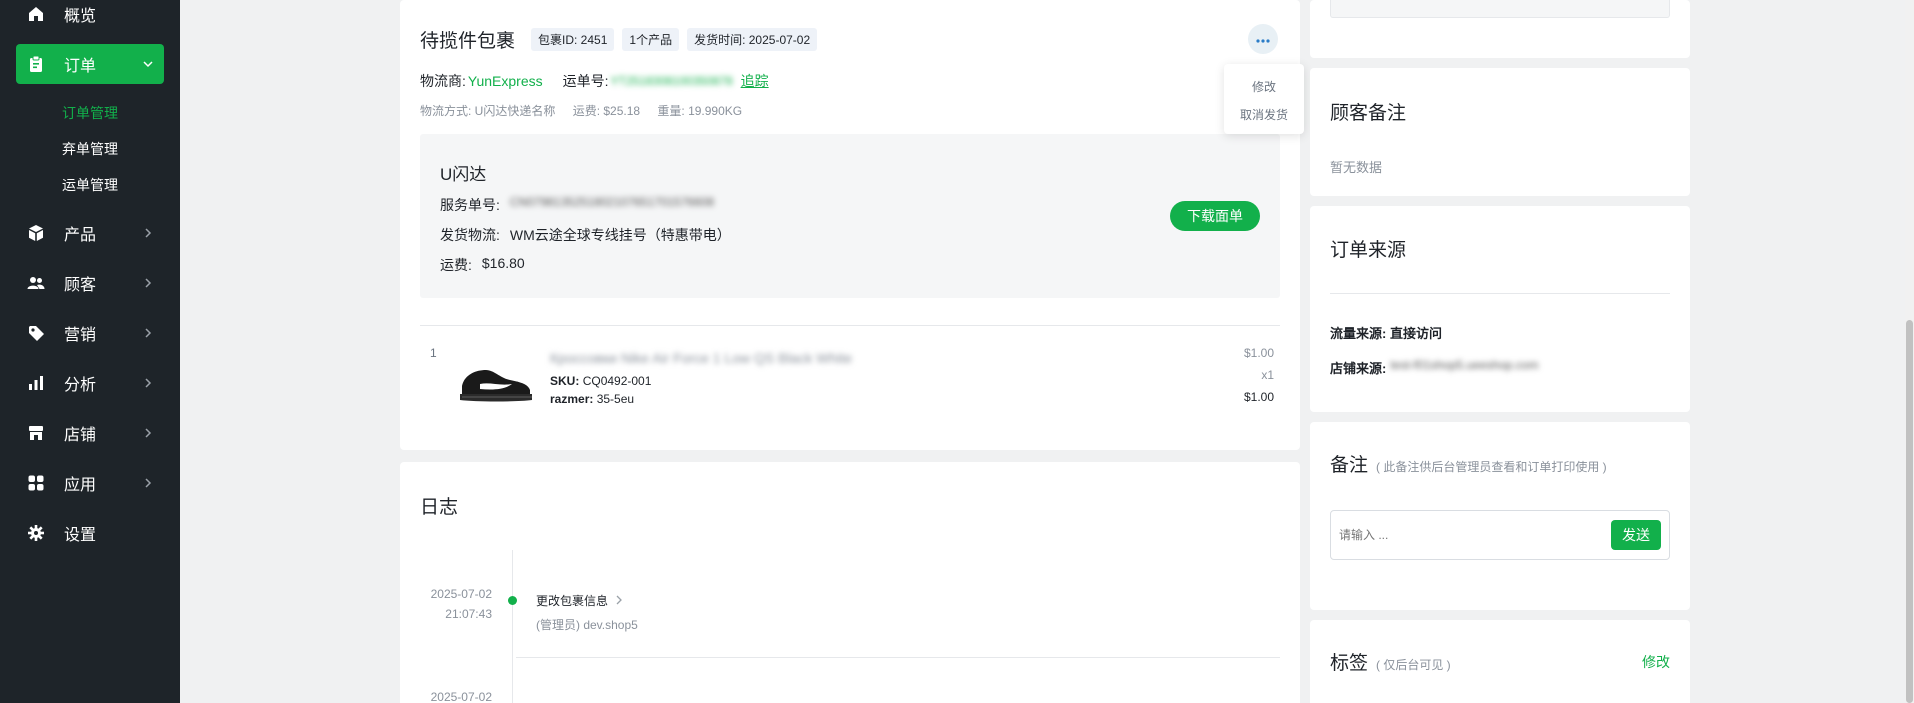 This screenshot has width=1914, height=703. Describe the element at coordinates (470, 235) in the screenshot. I see `logistics-label: 发货物流:` at that location.